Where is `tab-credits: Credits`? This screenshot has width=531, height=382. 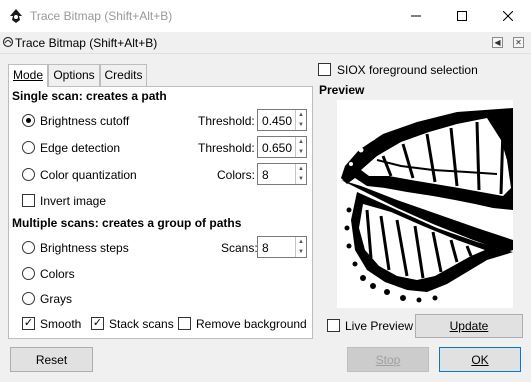
tab-credits: Credits is located at coordinates (123, 75).